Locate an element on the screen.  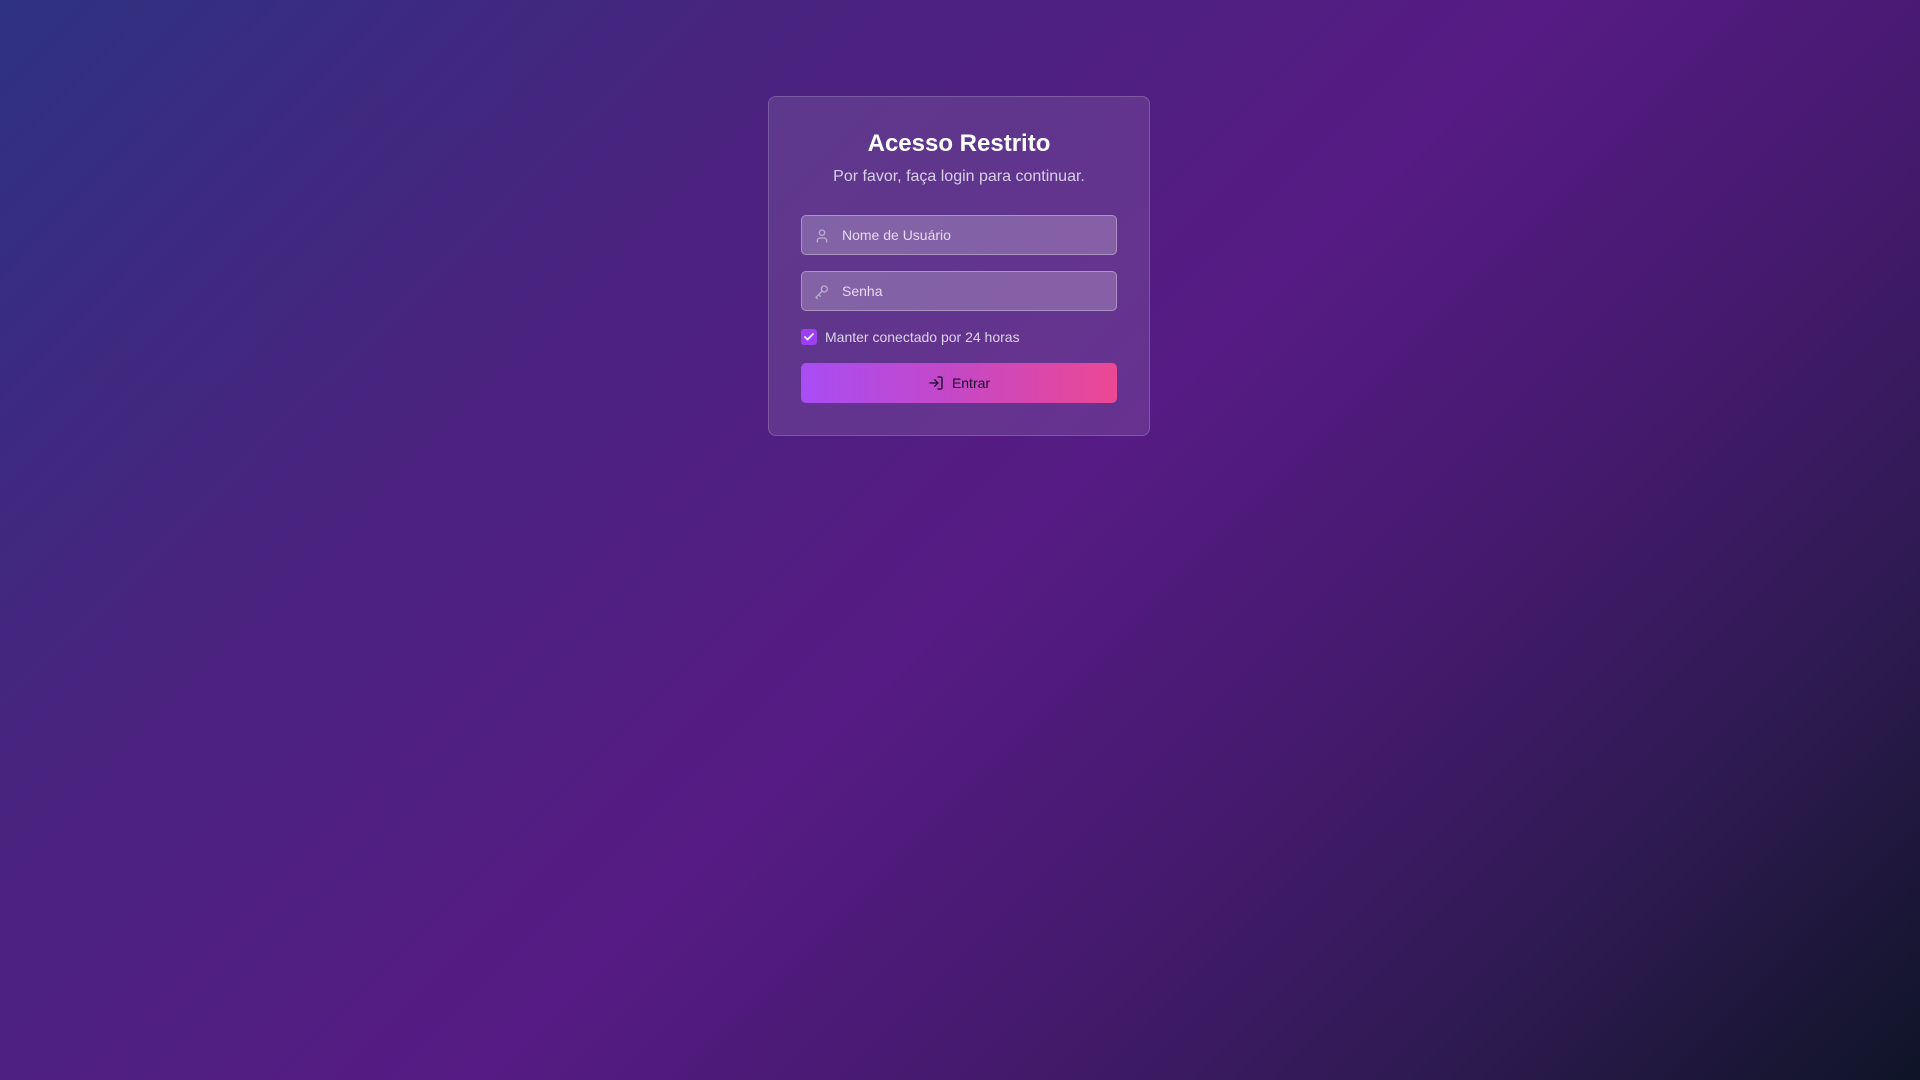
password-field is located at coordinates (959, 291).